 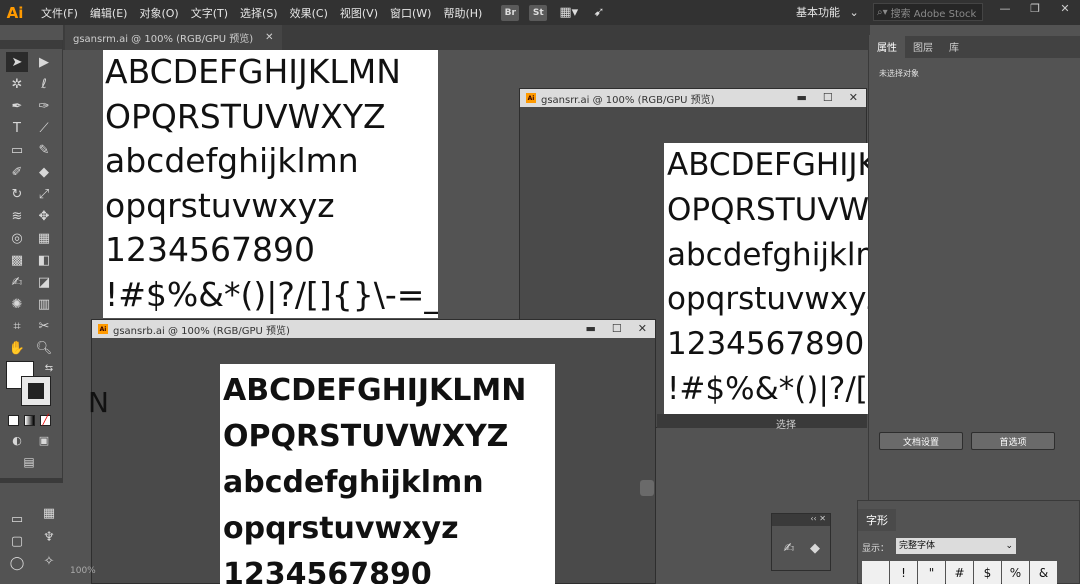 I want to click on color-mode-icon, so click(x=13, y=420).